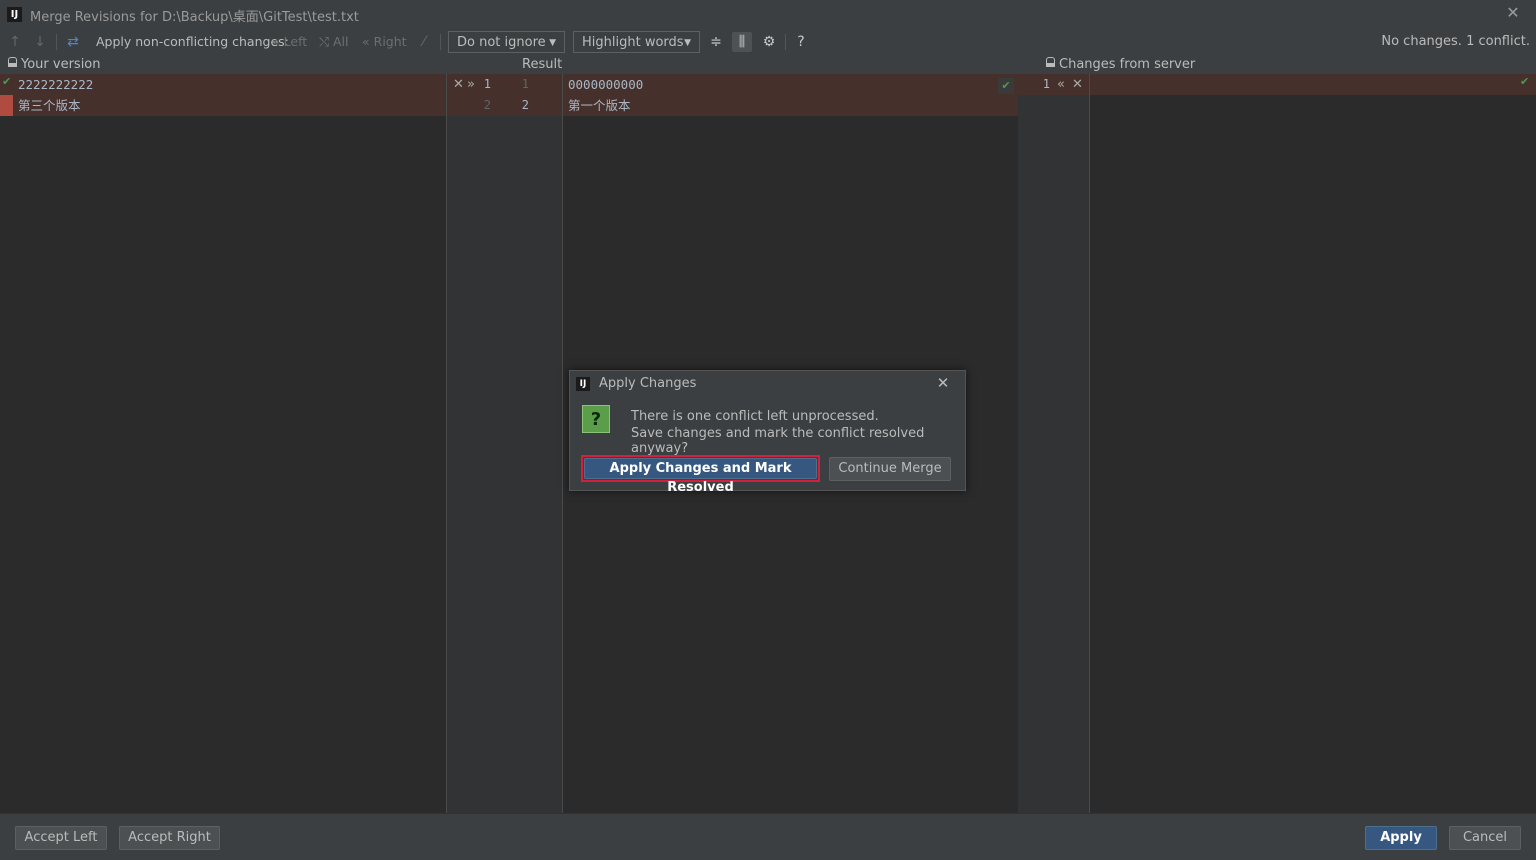 This screenshot has height=860, width=1536. What do you see at coordinates (768, 65) in the screenshot?
I see `column-headers: Your version Result Changes from server` at bounding box center [768, 65].